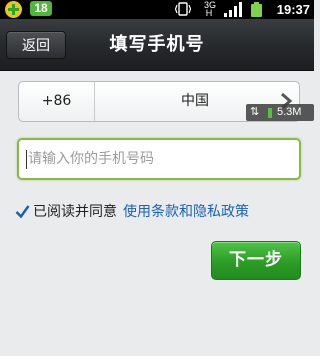 This screenshot has width=320, height=356. What do you see at coordinates (157, 45) in the screenshot?
I see `title-bar: 填写手机号 返回` at bounding box center [157, 45].